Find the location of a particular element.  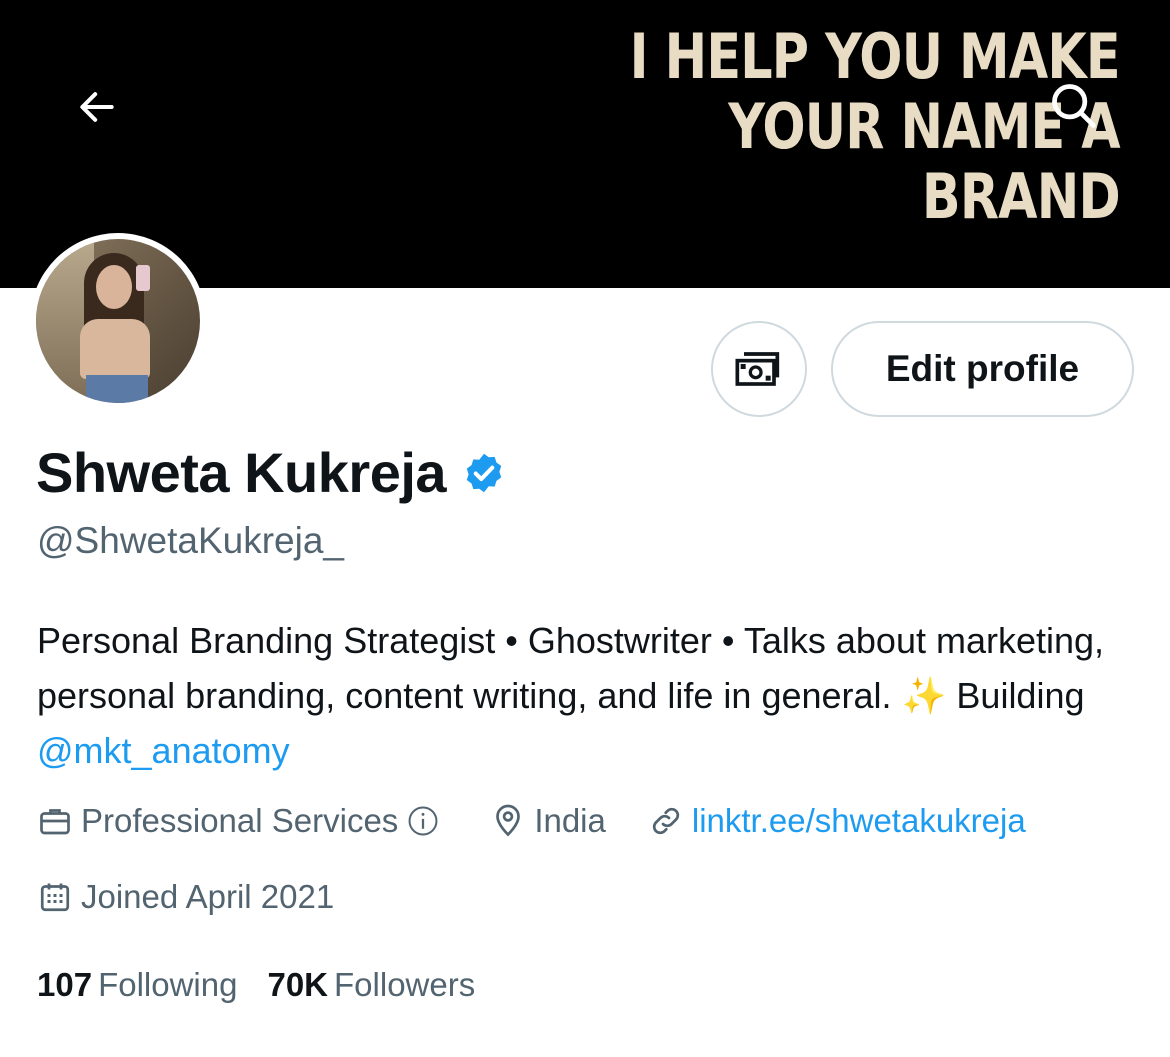

back-button is located at coordinates (97, 107).